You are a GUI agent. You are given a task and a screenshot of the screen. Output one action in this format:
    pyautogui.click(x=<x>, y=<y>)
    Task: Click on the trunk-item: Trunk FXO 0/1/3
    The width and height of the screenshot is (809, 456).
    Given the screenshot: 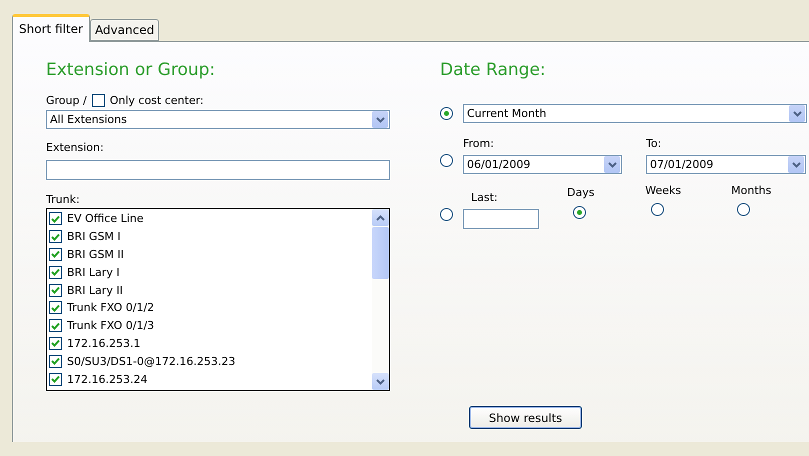 What is the action you would take?
    pyautogui.click(x=110, y=325)
    